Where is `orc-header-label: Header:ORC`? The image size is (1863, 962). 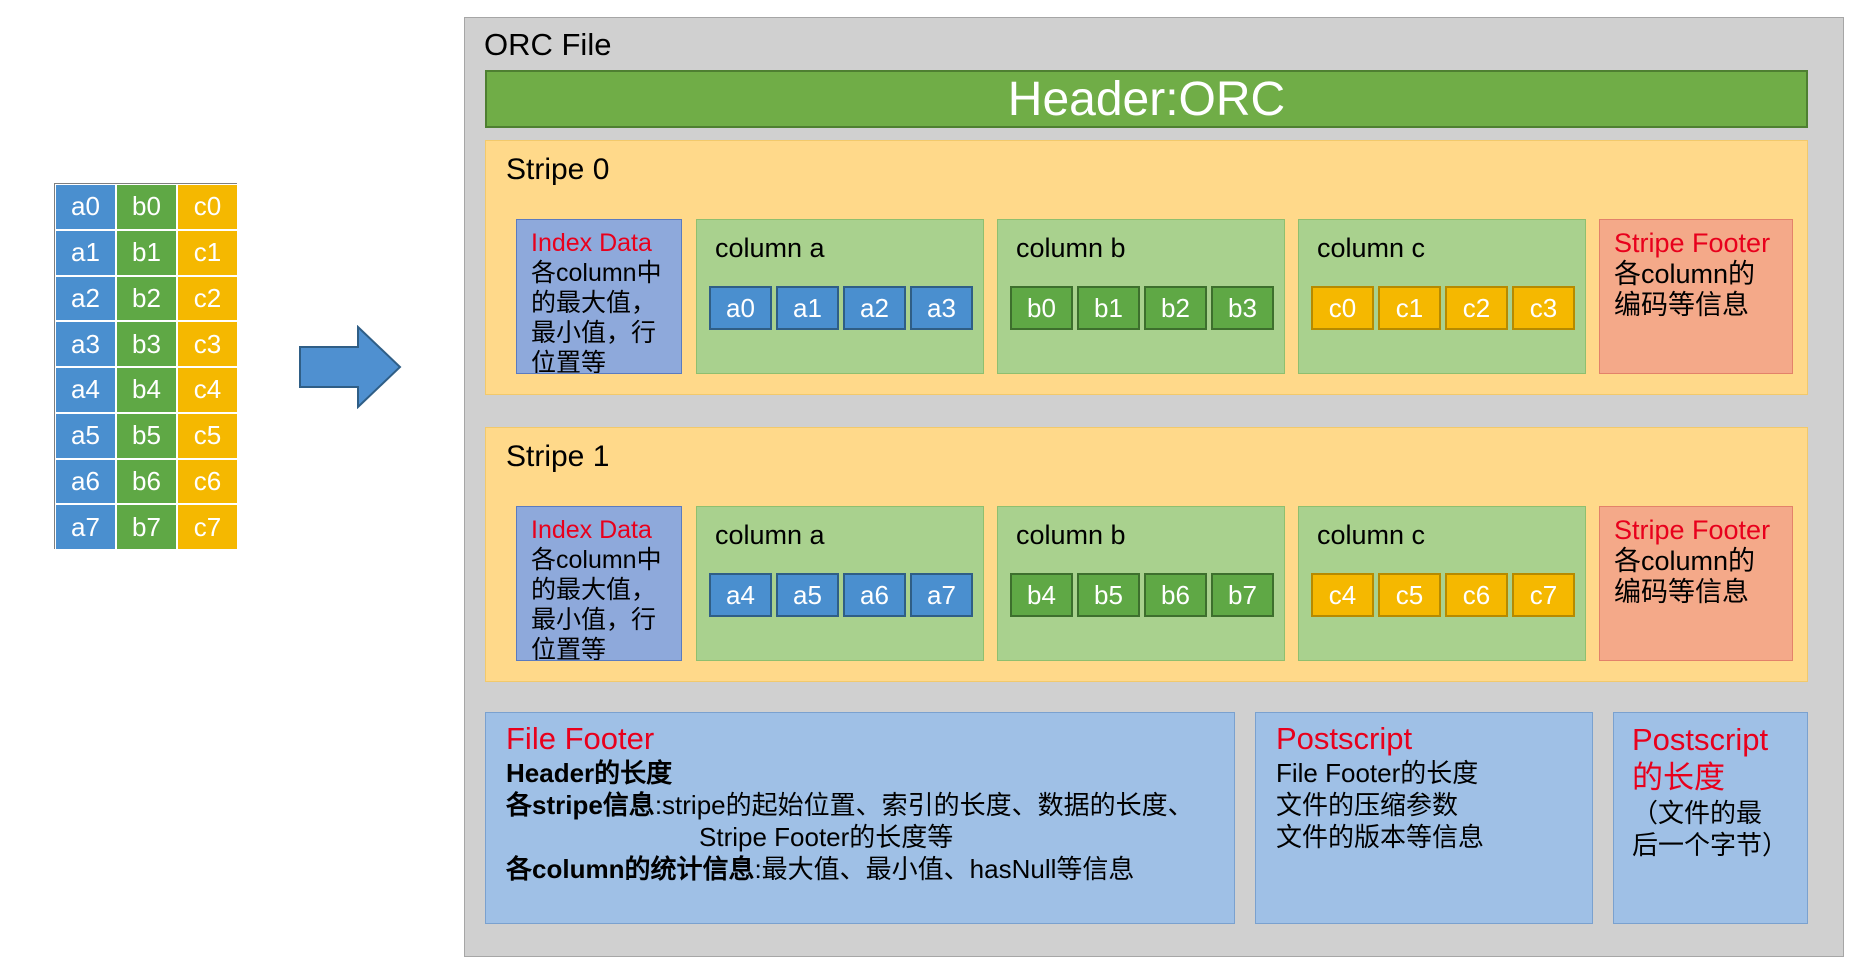 orc-header-label: Header:ORC is located at coordinates (1146, 99).